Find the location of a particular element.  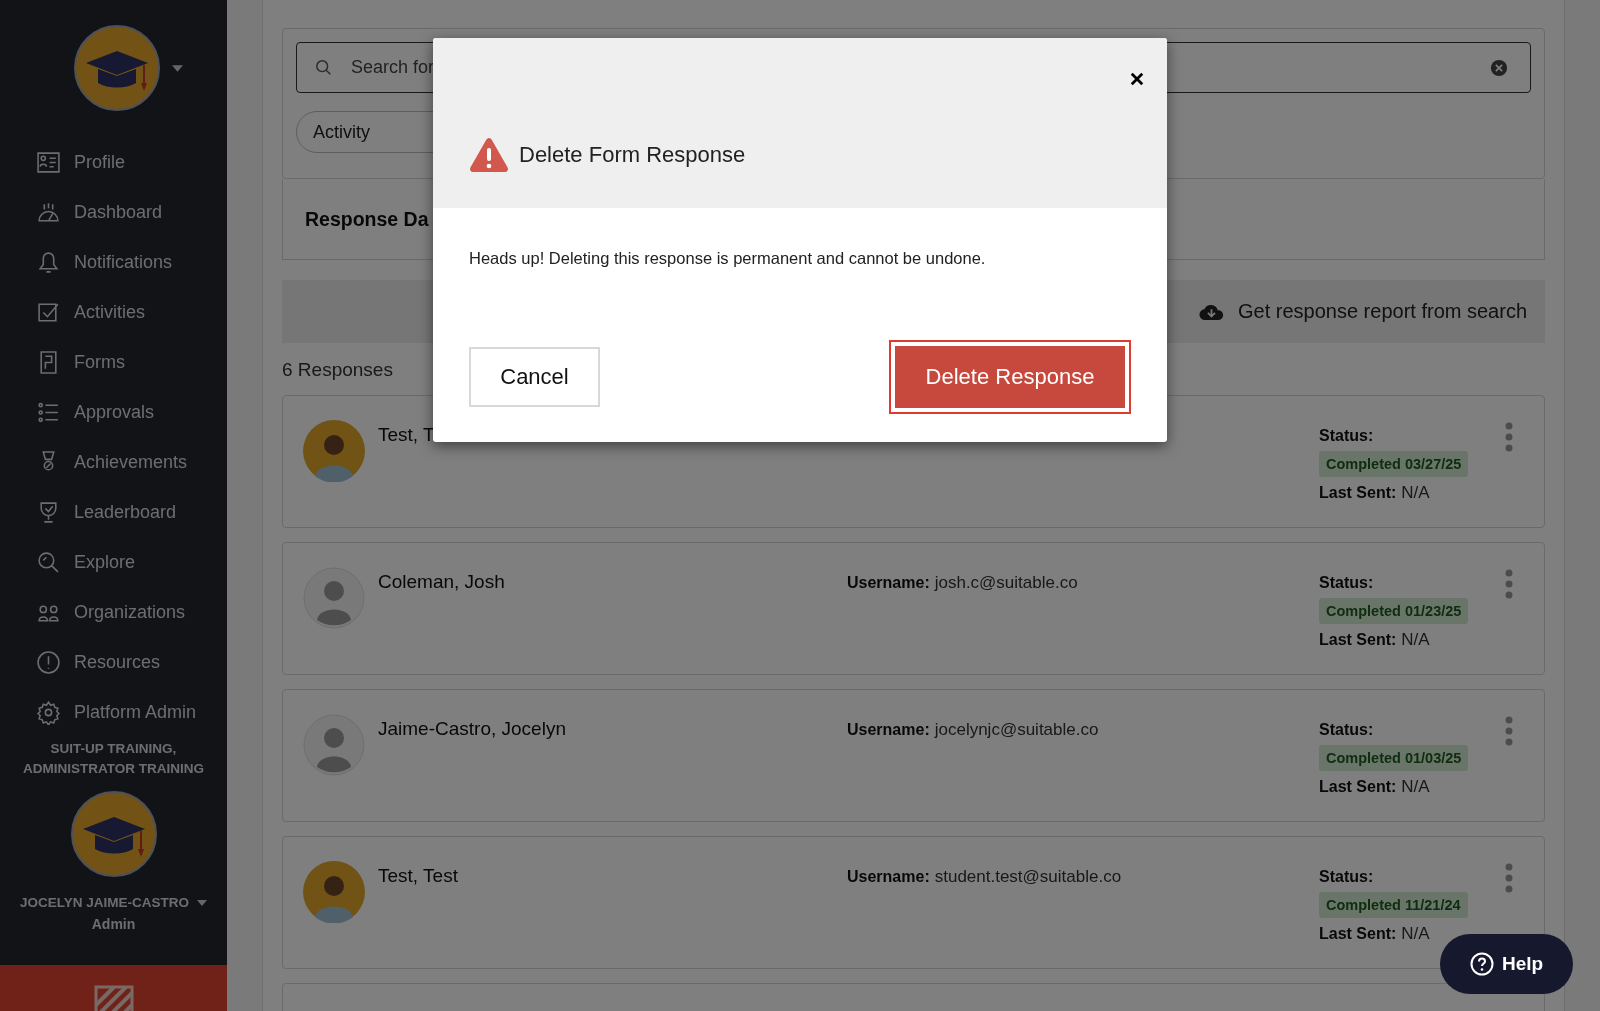

info-icon is located at coordinates (48, 662).